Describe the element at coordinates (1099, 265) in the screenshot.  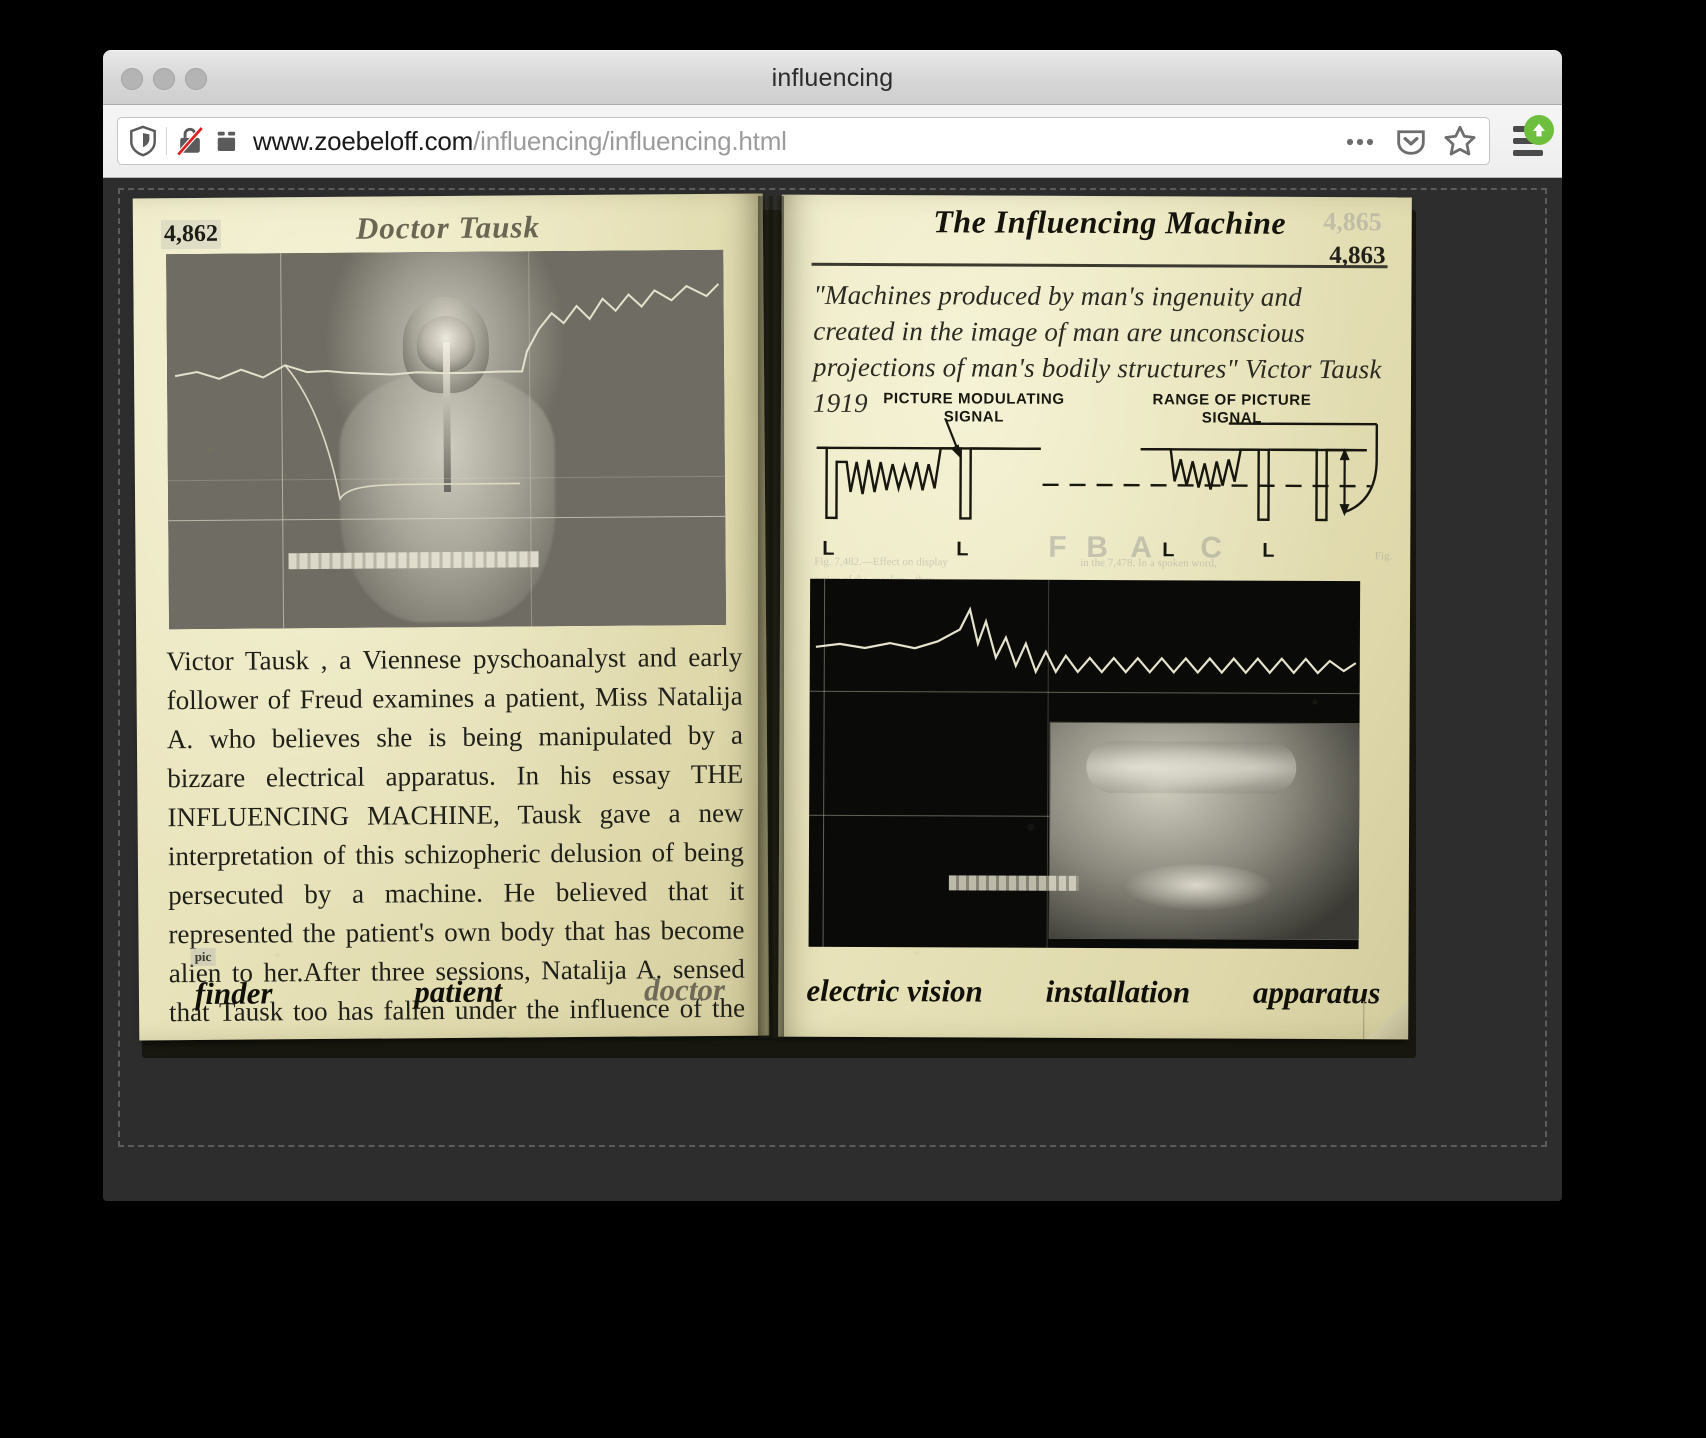
I see `header-rule` at that location.